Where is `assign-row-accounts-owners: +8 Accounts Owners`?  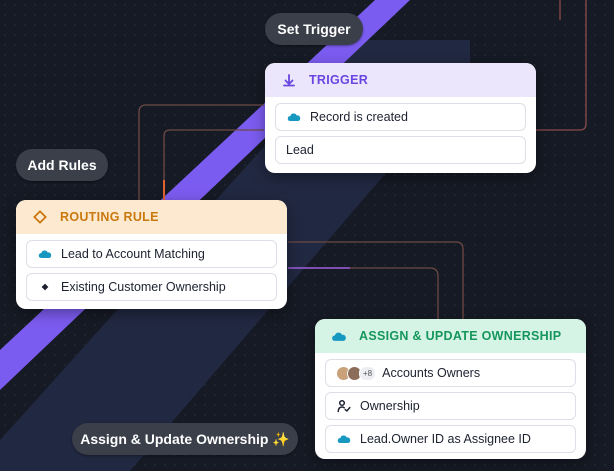 assign-row-accounts-owners: +8 Accounts Owners is located at coordinates (450, 373).